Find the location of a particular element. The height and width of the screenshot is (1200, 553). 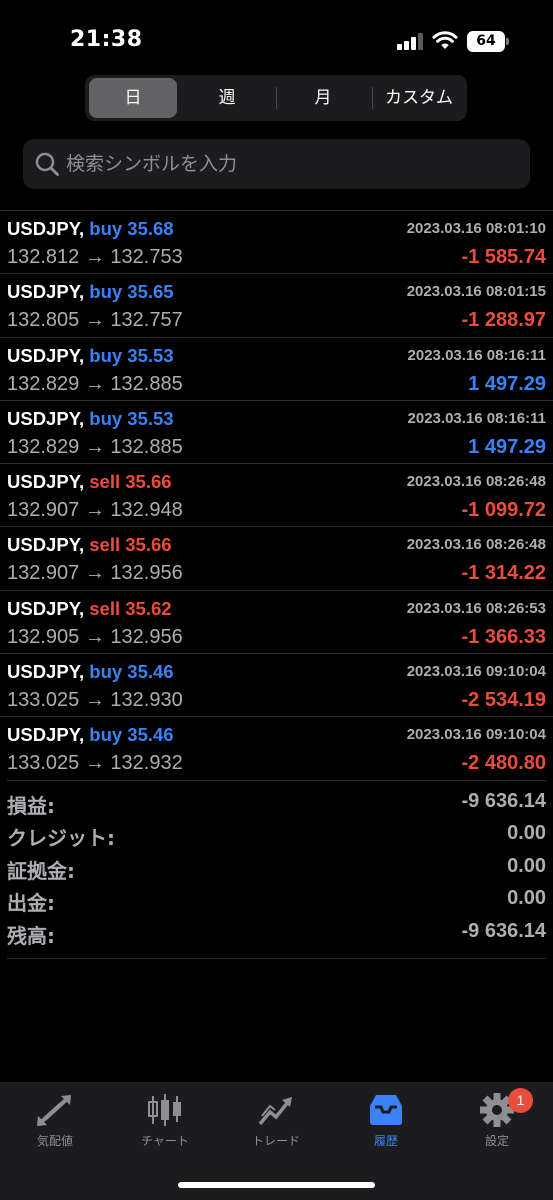

deal-close-price: 132.885 is located at coordinates (146, 383).